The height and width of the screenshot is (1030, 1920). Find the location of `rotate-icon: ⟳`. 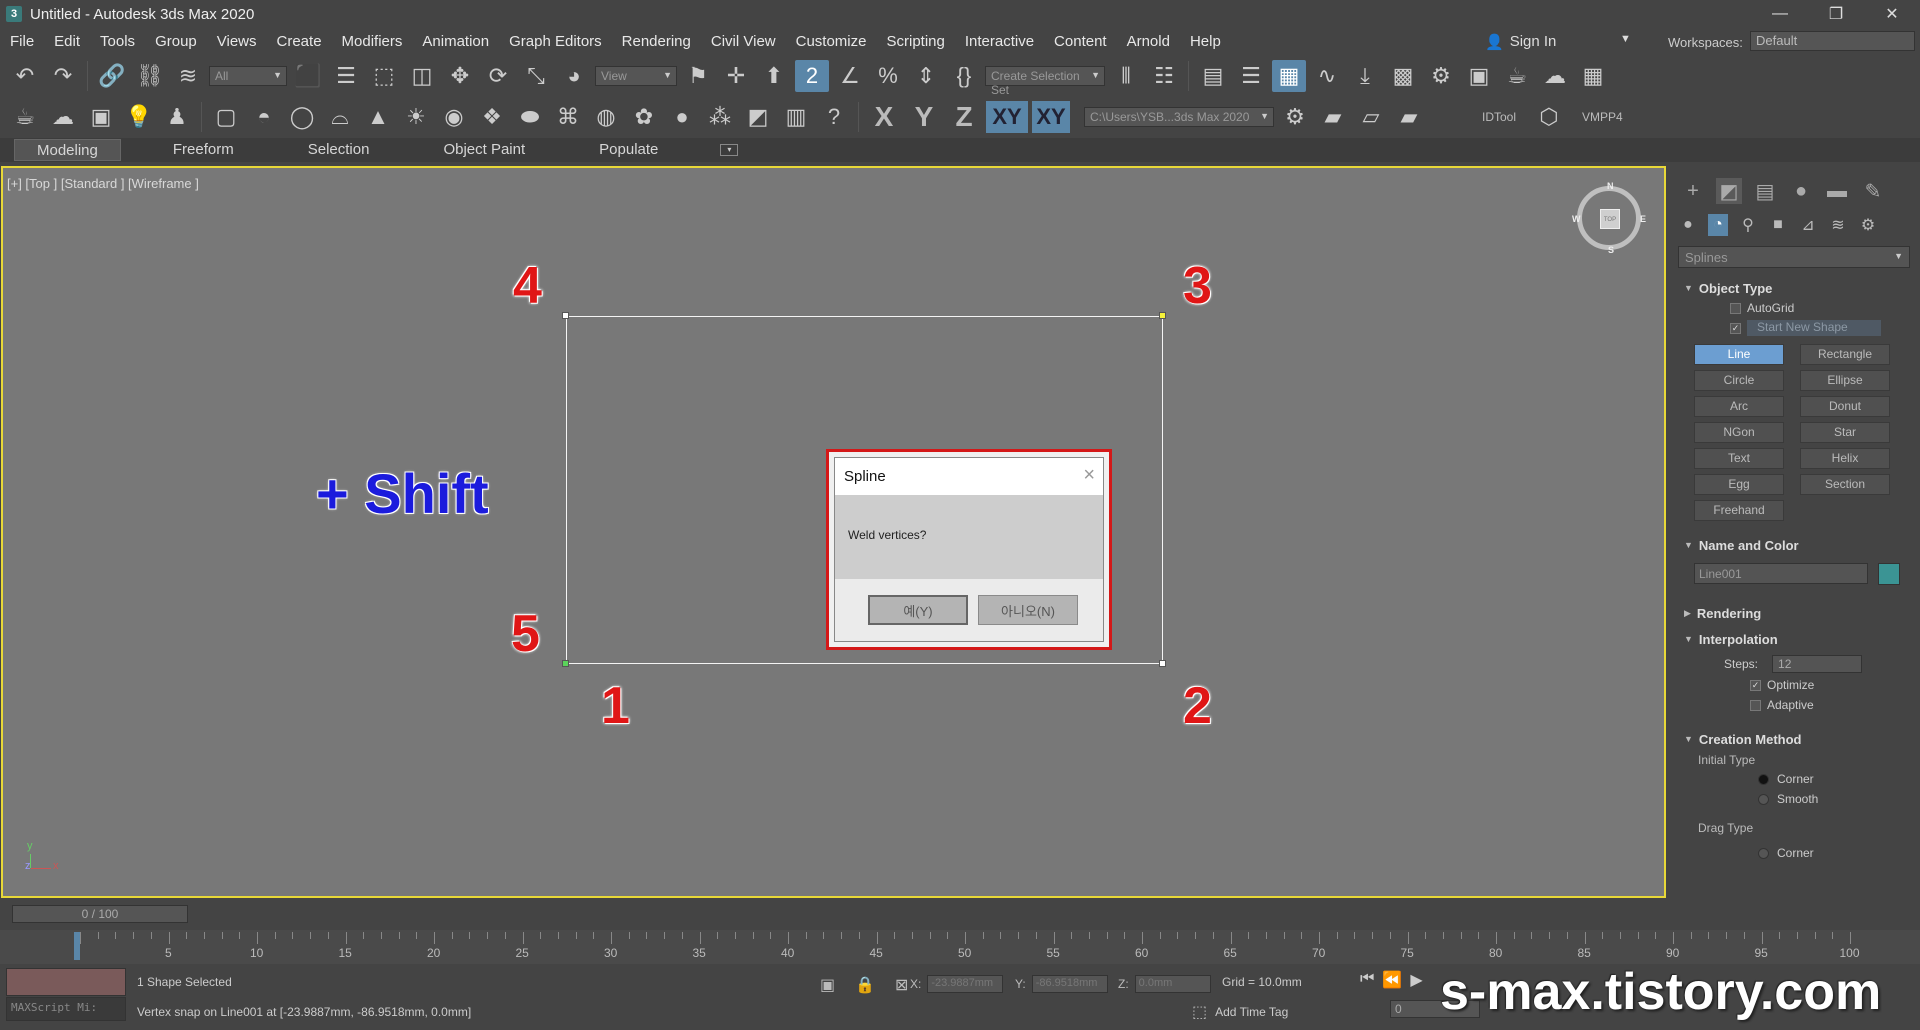

rotate-icon: ⟳ is located at coordinates (498, 76).